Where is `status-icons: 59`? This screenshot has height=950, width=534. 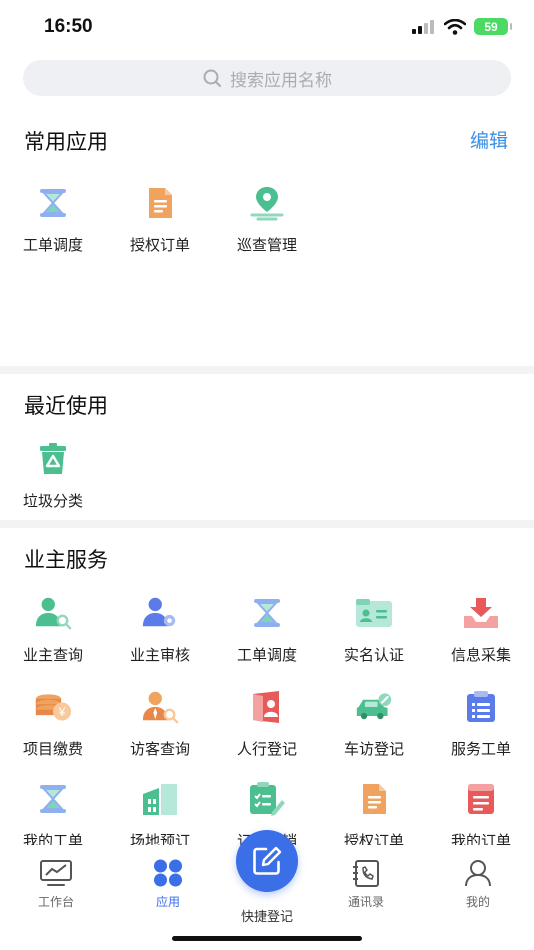 status-icons: 59 is located at coordinates (462, 26).